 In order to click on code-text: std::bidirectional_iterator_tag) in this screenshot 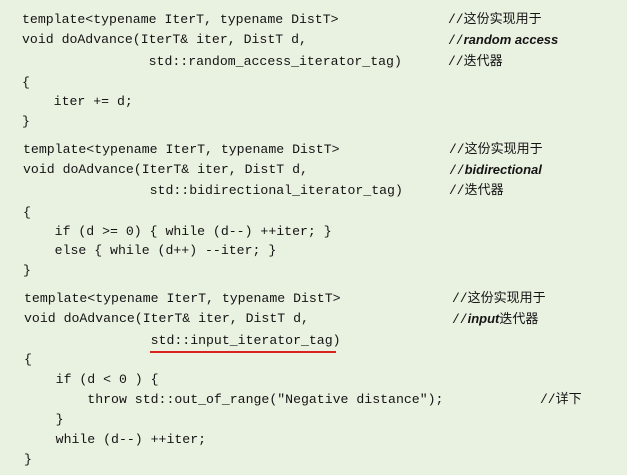, I will do `click(213, 190)`.